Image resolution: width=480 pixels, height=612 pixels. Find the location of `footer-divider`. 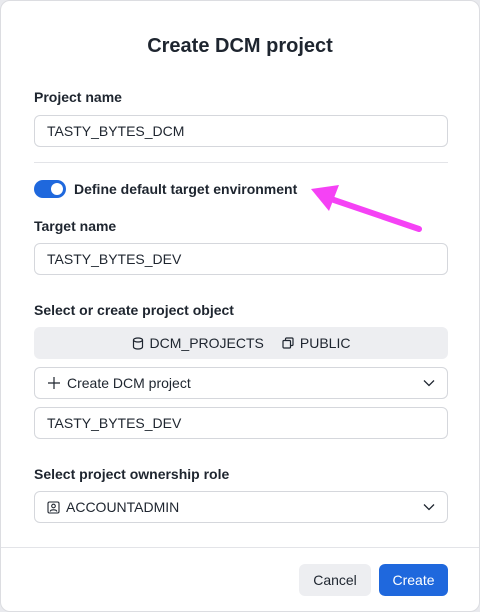

footer-divider is located at coordinates (240, 547).